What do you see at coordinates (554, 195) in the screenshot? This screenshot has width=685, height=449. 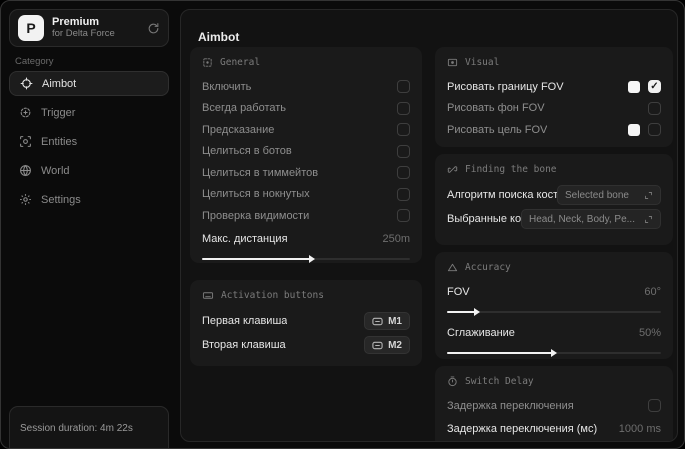 I see `bone-row: Алгоритм поиска костей Selected bone` at bounding box center [554, 195].